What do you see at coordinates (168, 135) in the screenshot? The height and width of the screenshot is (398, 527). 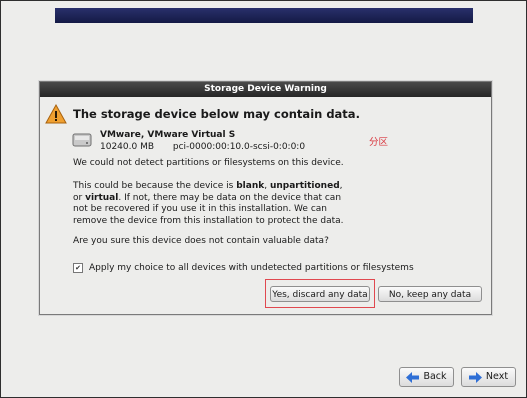 I see `device-name: VMware, VMware Virtual S` at bounding box center [168, 135].